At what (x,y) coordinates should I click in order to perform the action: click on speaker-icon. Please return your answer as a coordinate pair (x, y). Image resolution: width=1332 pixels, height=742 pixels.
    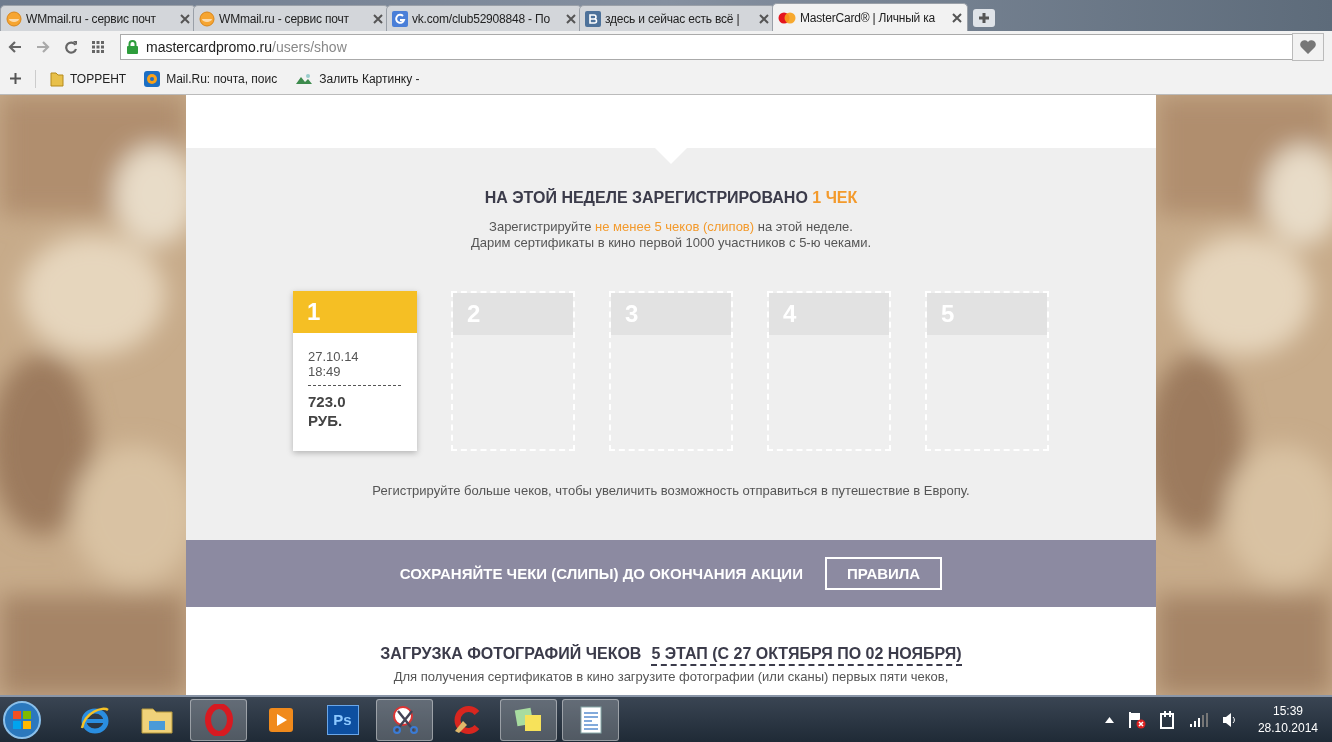
    Looking at the image, I should click on (1228, 719).